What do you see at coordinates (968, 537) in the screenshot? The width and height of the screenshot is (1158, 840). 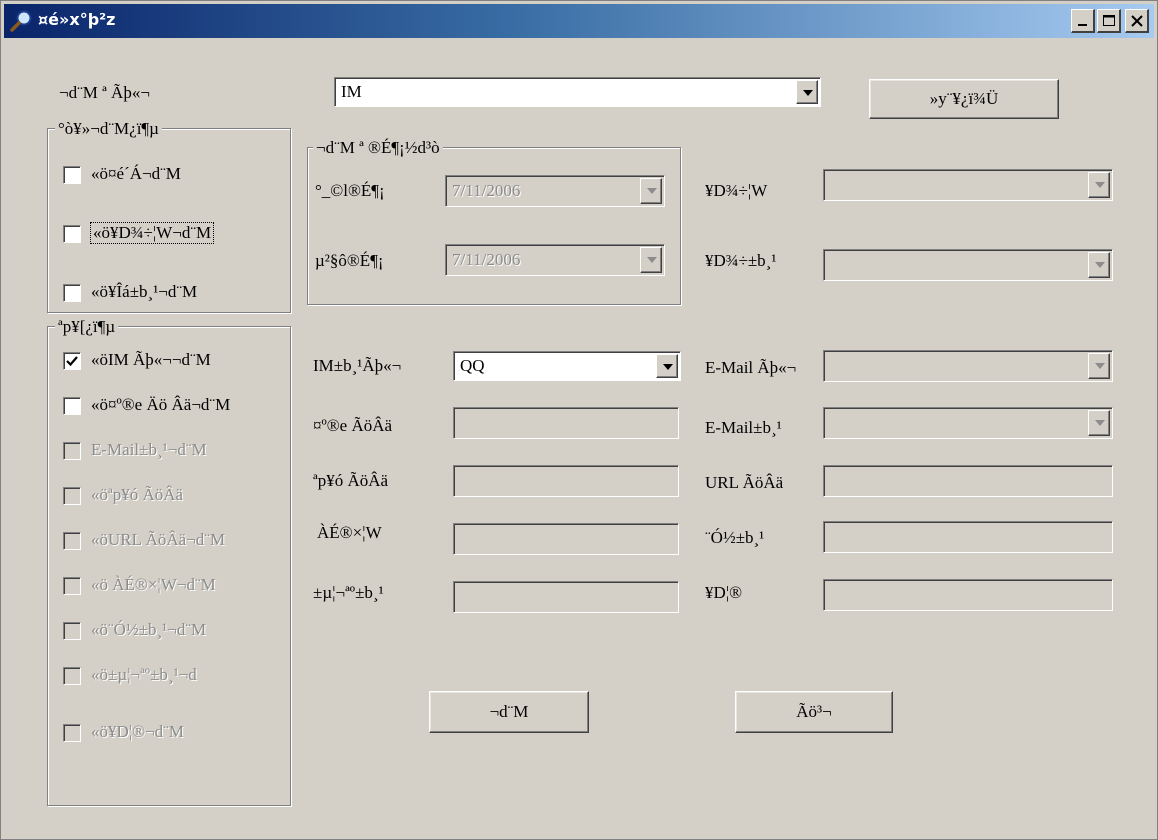 I see `sender-account-input` at bounding box center [968, 537].